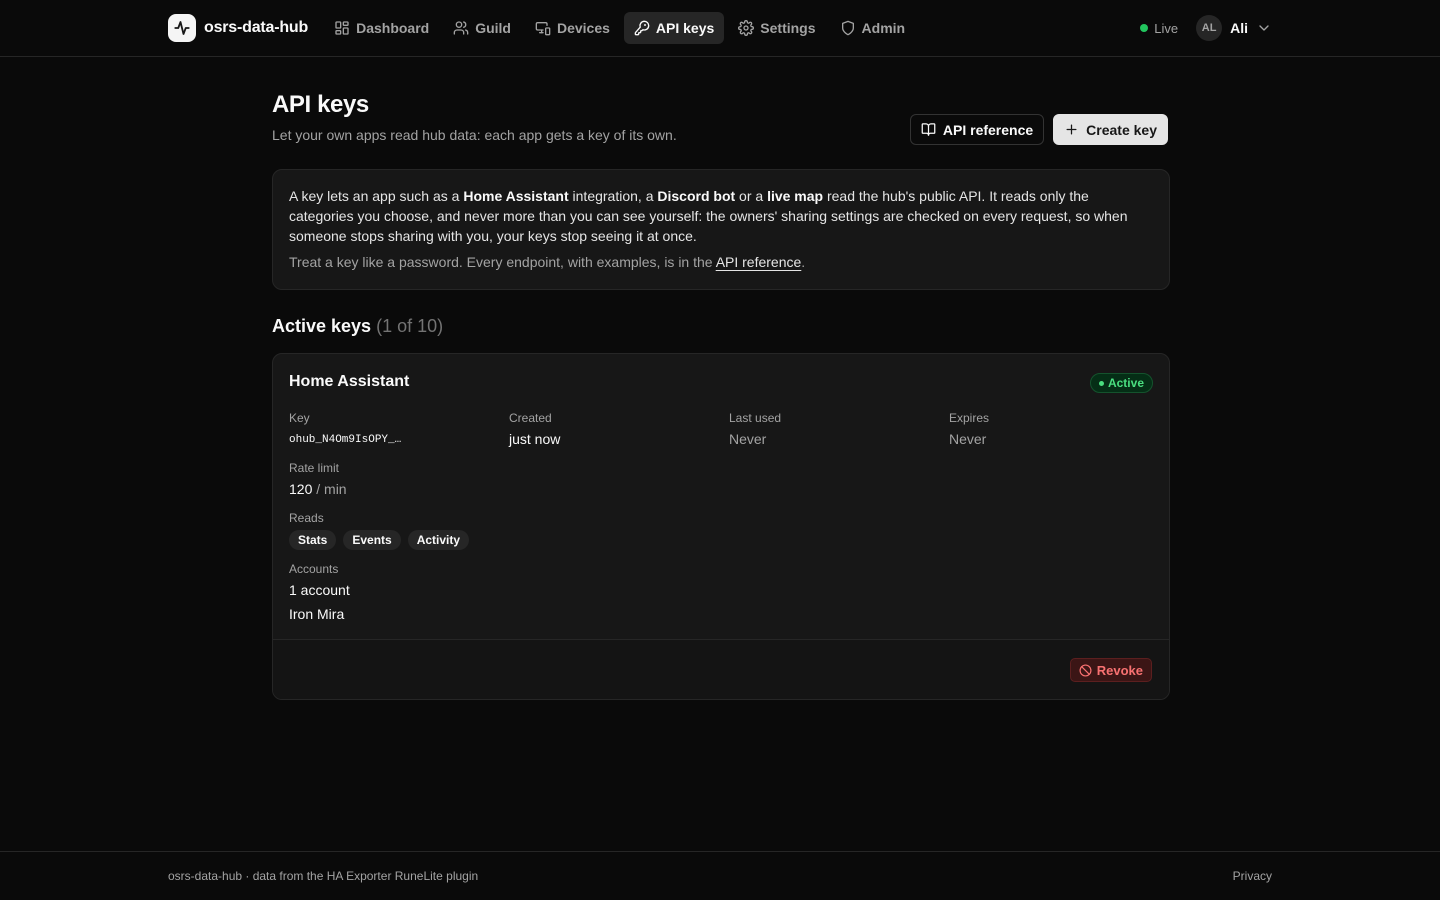  What do you see at coordinates (583, 28) in the screenshot?
I see `nav-label: Devices` at bounding box center [583, 28].